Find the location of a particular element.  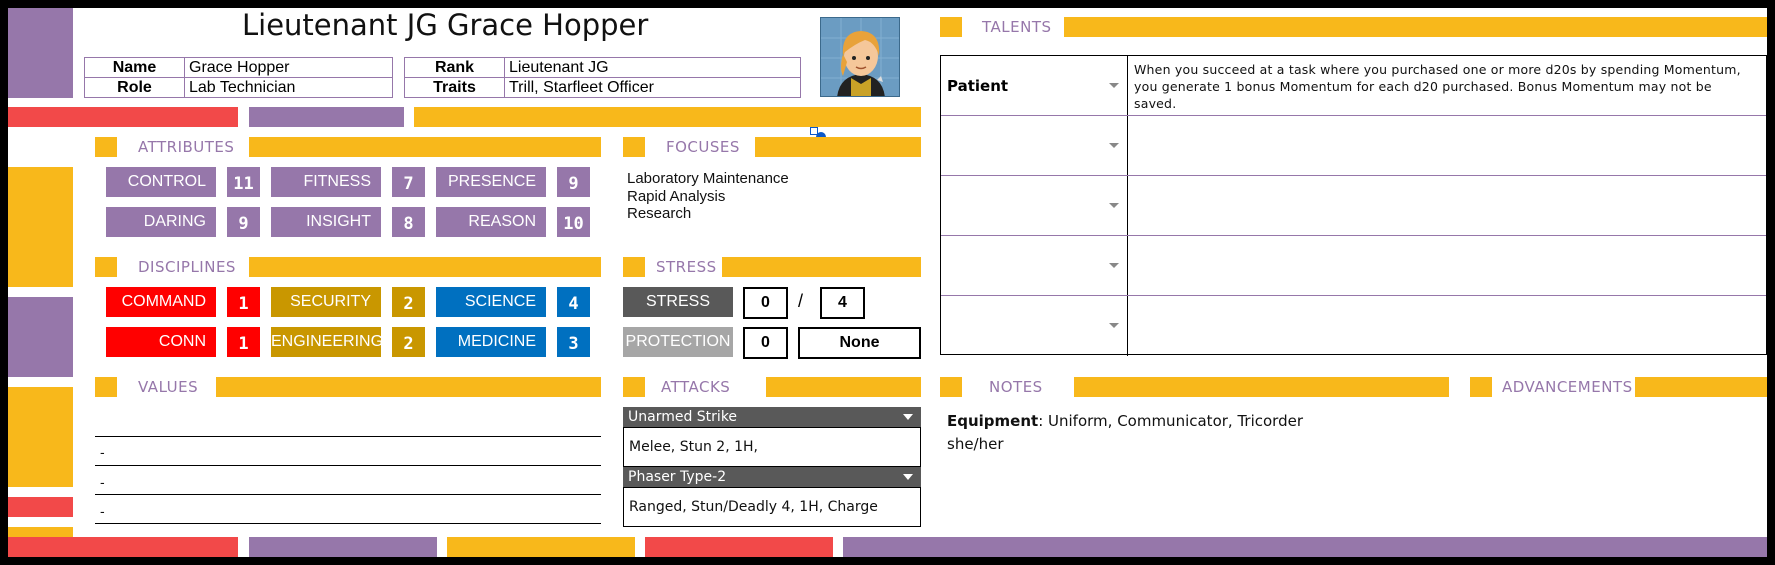

attacks-header-block is located at coordinates (634, 387).